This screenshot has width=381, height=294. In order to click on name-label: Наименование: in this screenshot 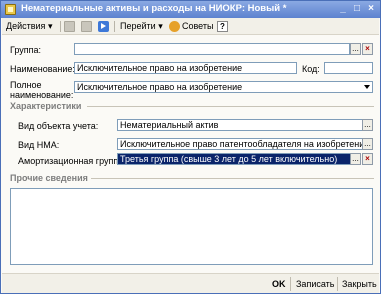, I will do `click(42, 69)`.